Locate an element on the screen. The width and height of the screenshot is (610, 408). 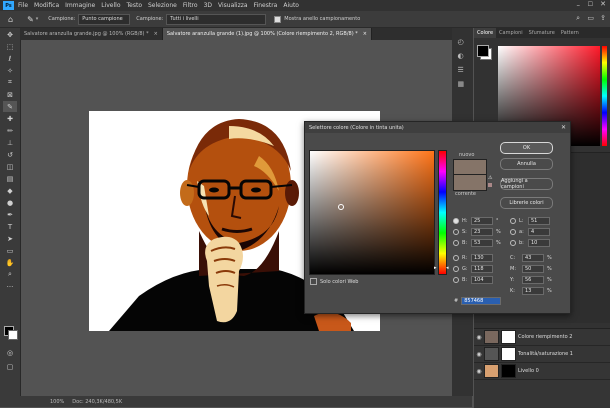
tool-preset-chevron-icon: ▾ is located at coordinates (37, 19).